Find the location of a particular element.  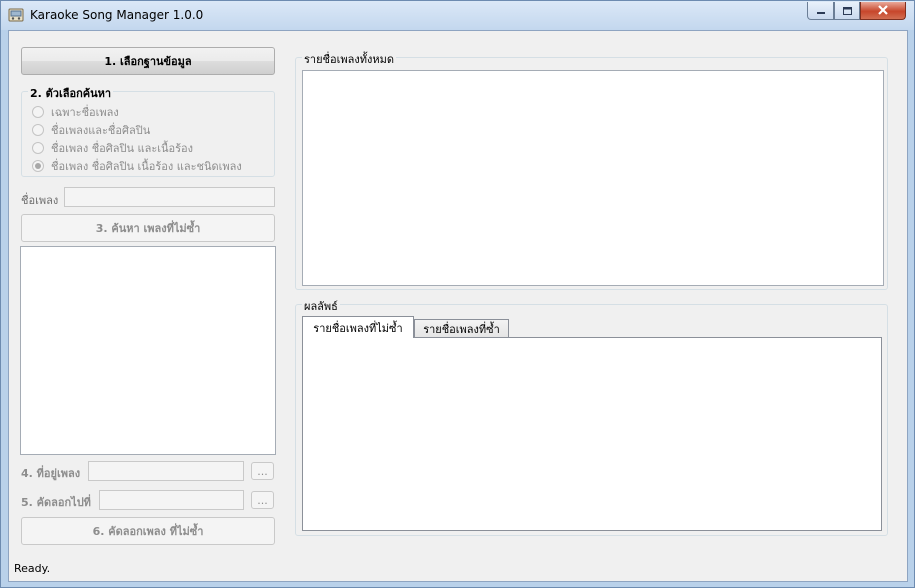

radio-label: ชื่อเพลงและชื่อศิลปิน is located at coordinates (101, 130).